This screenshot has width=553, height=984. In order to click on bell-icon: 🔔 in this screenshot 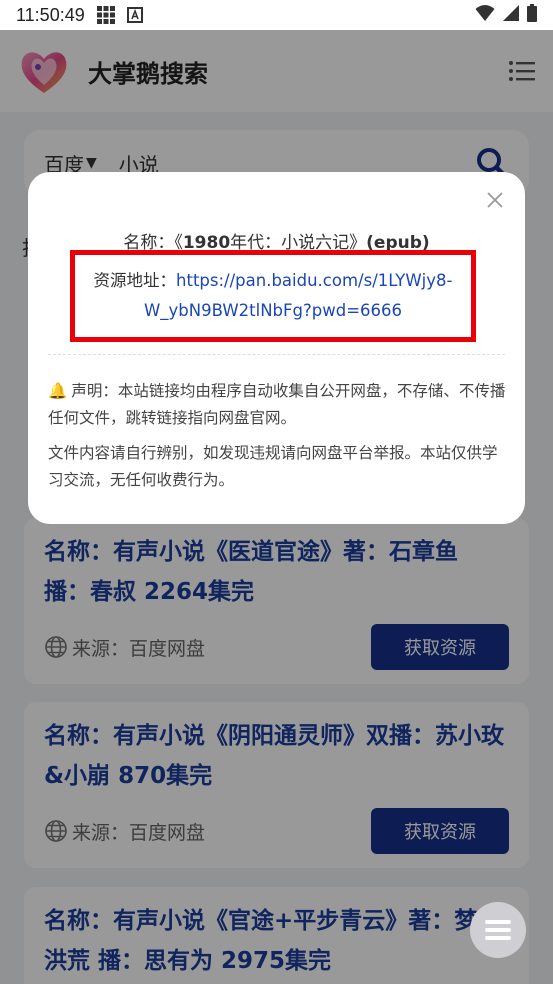, I will do `click(58, 391)`.